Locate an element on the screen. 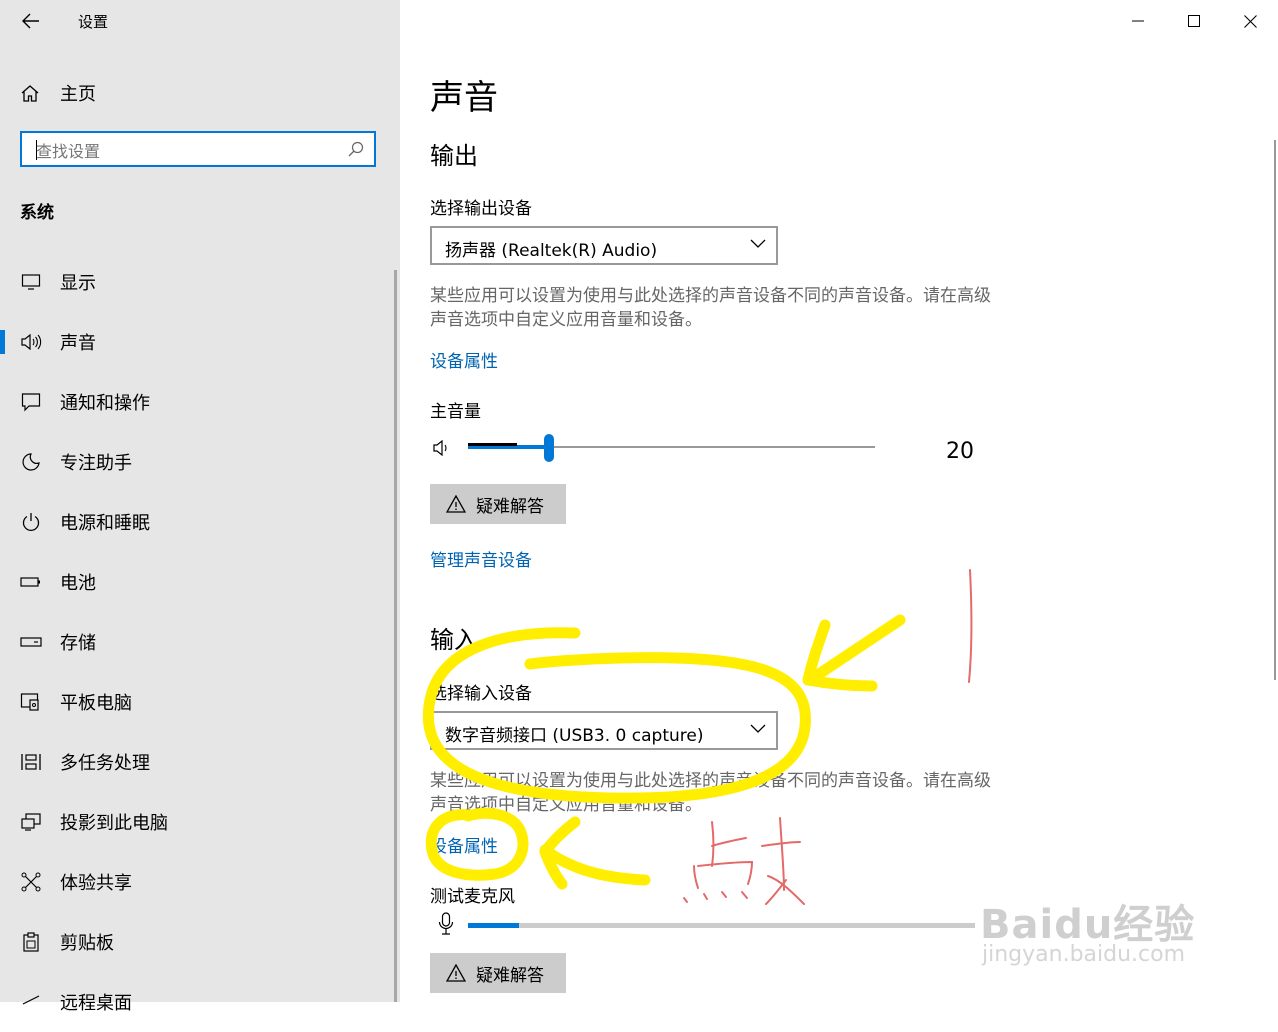 This screenshot has width=1278, height=1032. volume-value: 20 is located at coordinates (960, 451).